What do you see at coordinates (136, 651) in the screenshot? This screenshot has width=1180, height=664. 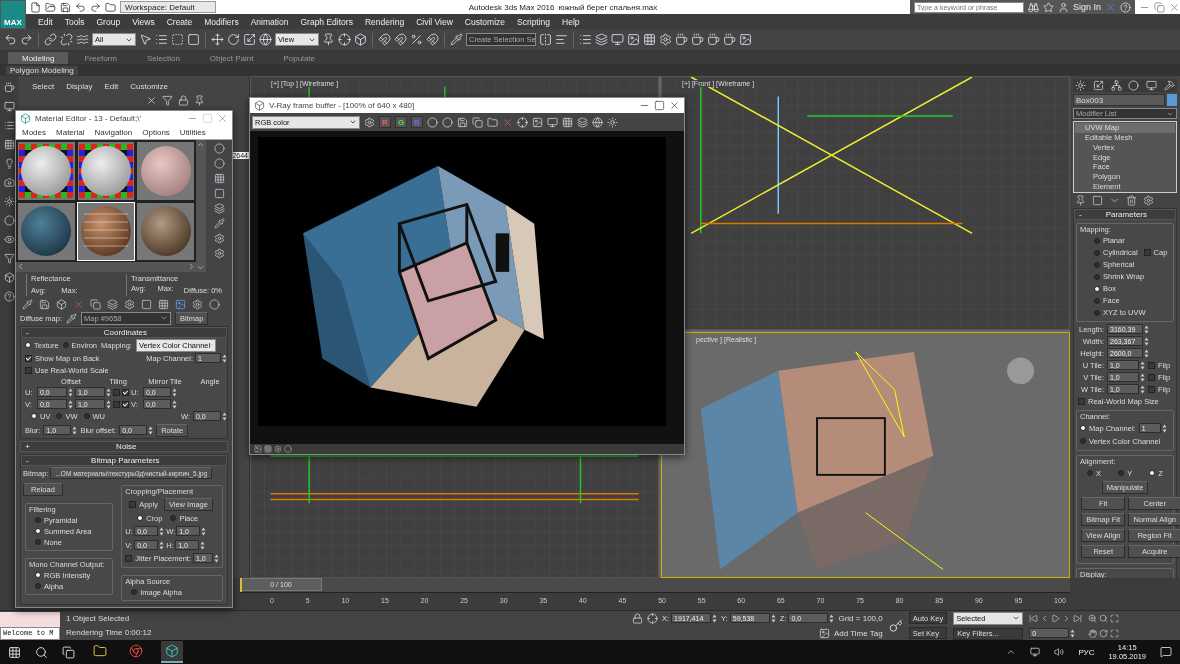 I see `browser-icon` at bounding box center [136, 651].